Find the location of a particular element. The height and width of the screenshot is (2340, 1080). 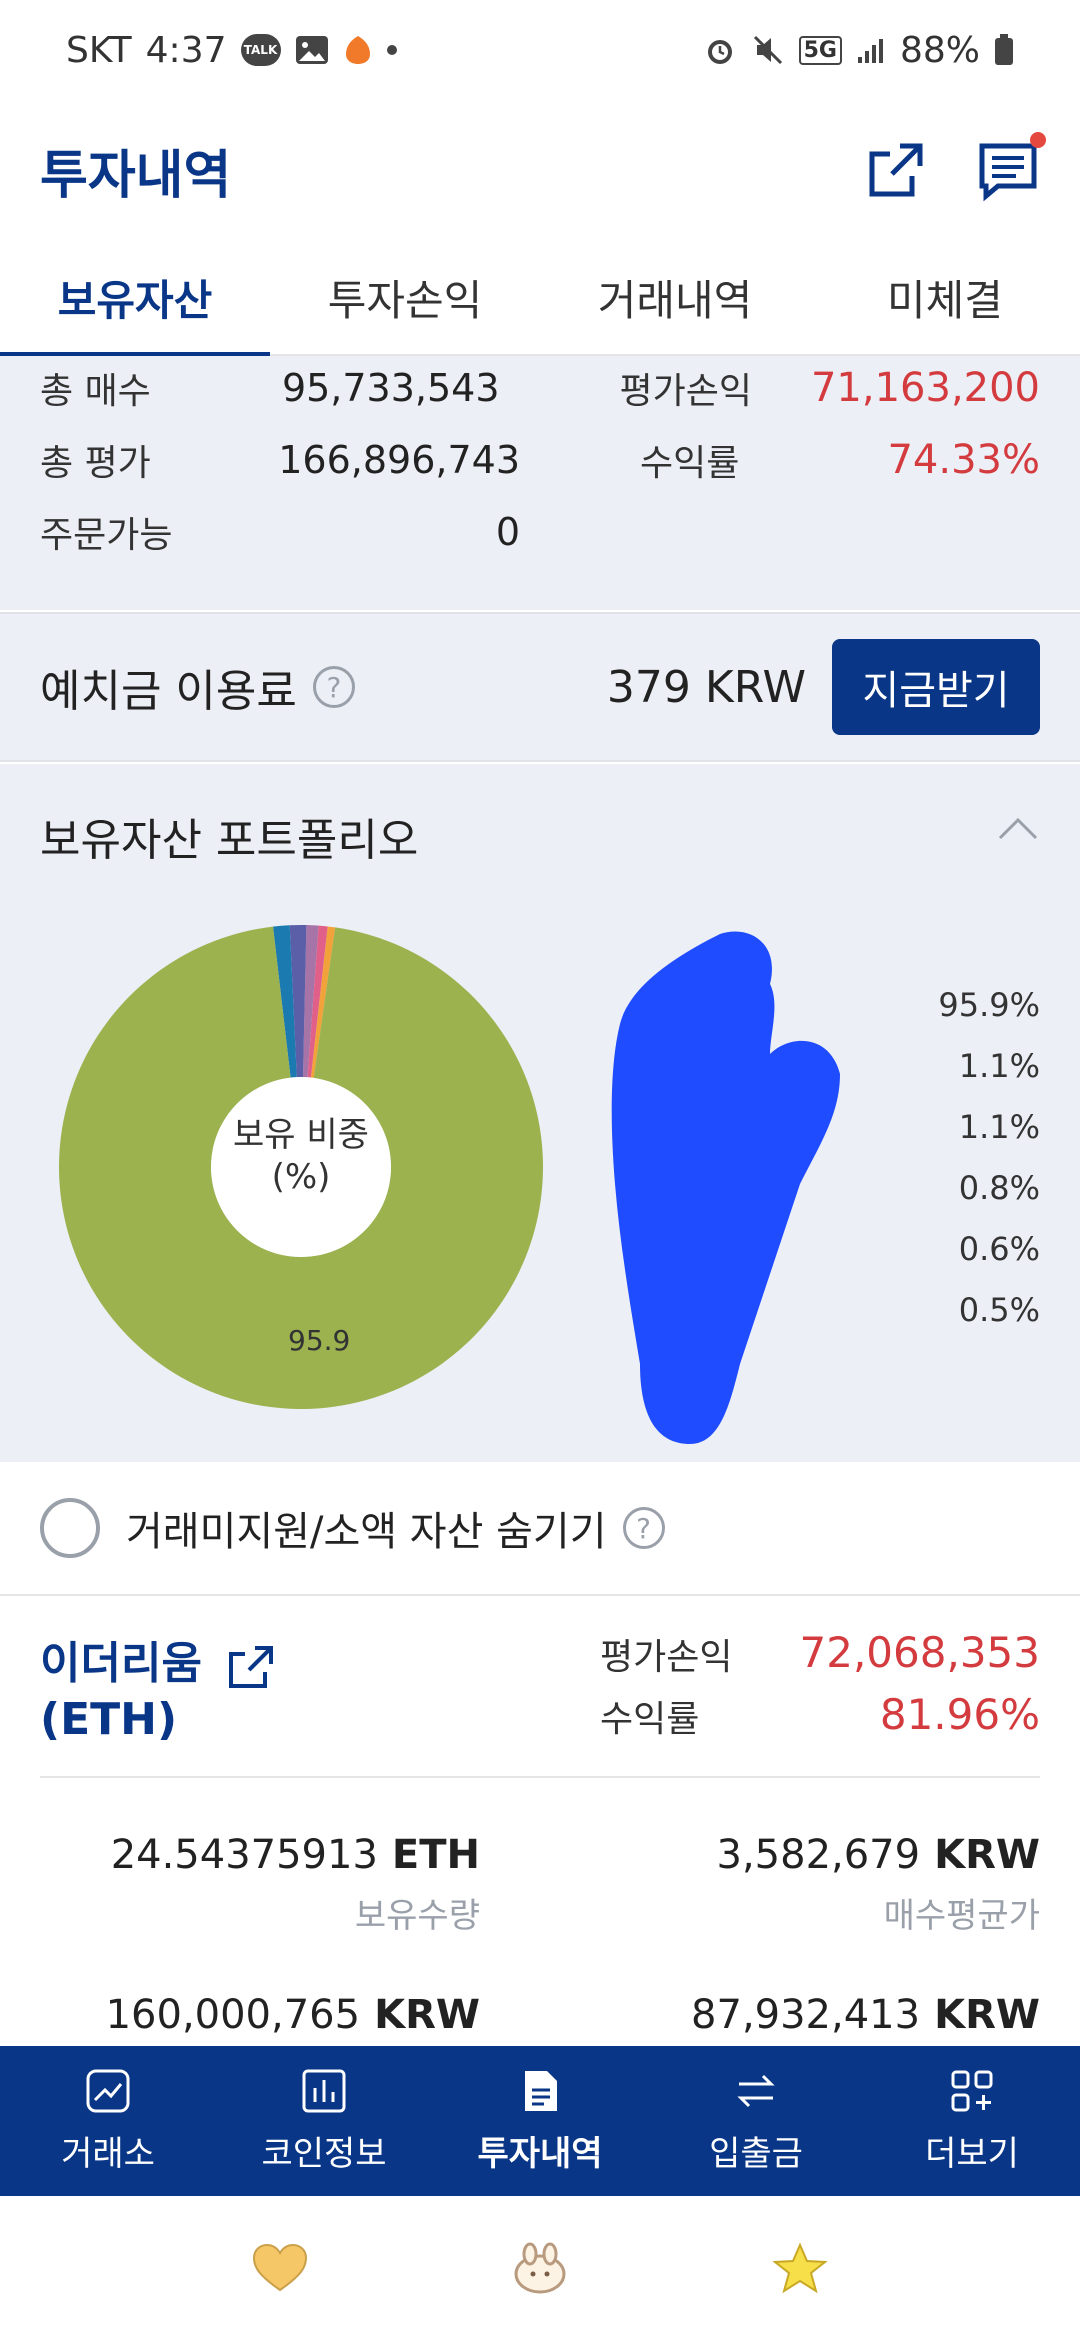

chart-up-icon is located at coordinates (108, 2090).